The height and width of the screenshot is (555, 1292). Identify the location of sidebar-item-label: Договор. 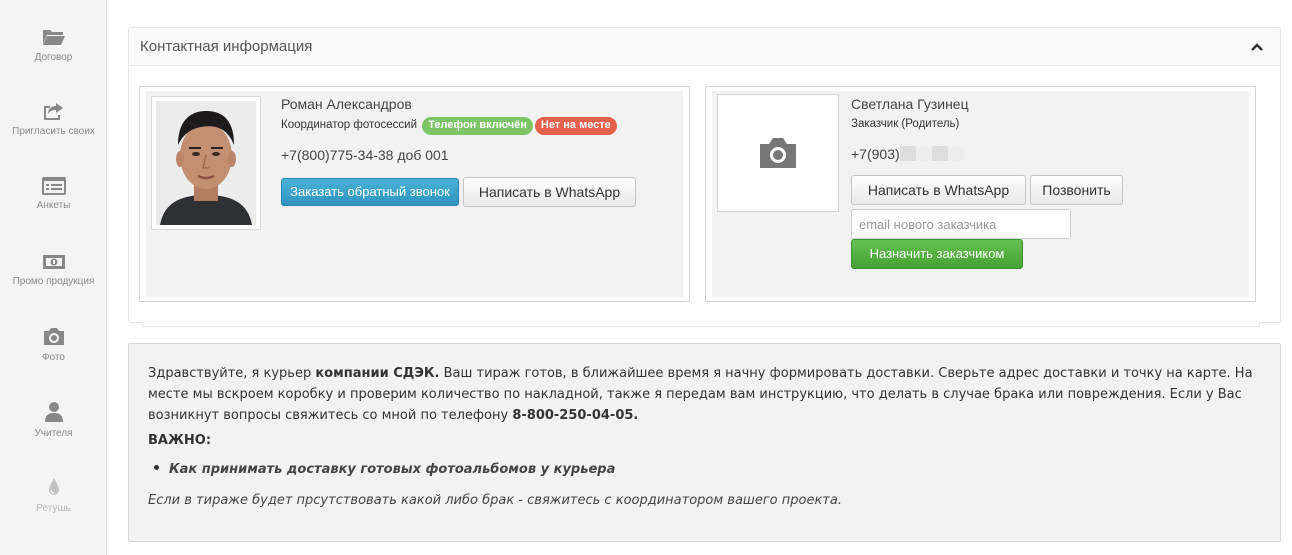
(53, 57).